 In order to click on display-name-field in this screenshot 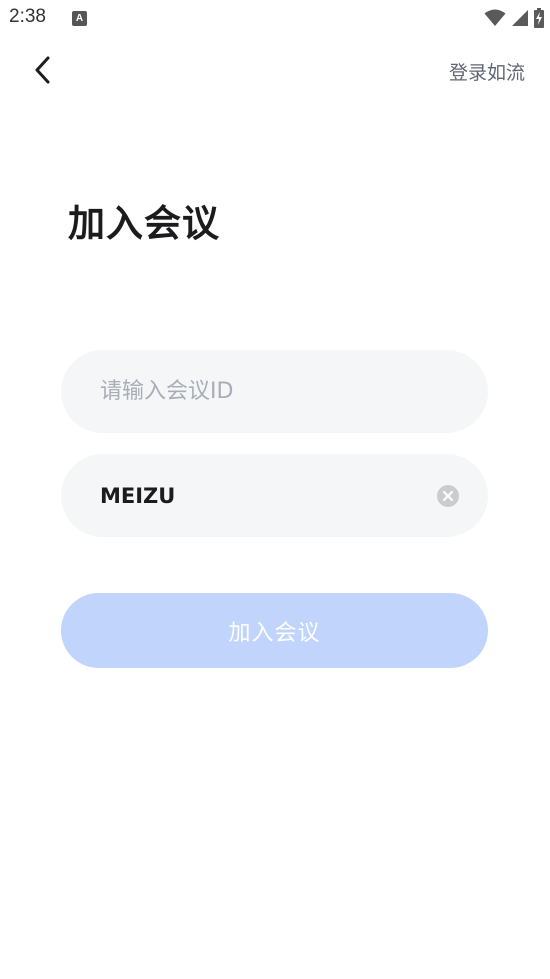, I will do `click(274, 495)`.